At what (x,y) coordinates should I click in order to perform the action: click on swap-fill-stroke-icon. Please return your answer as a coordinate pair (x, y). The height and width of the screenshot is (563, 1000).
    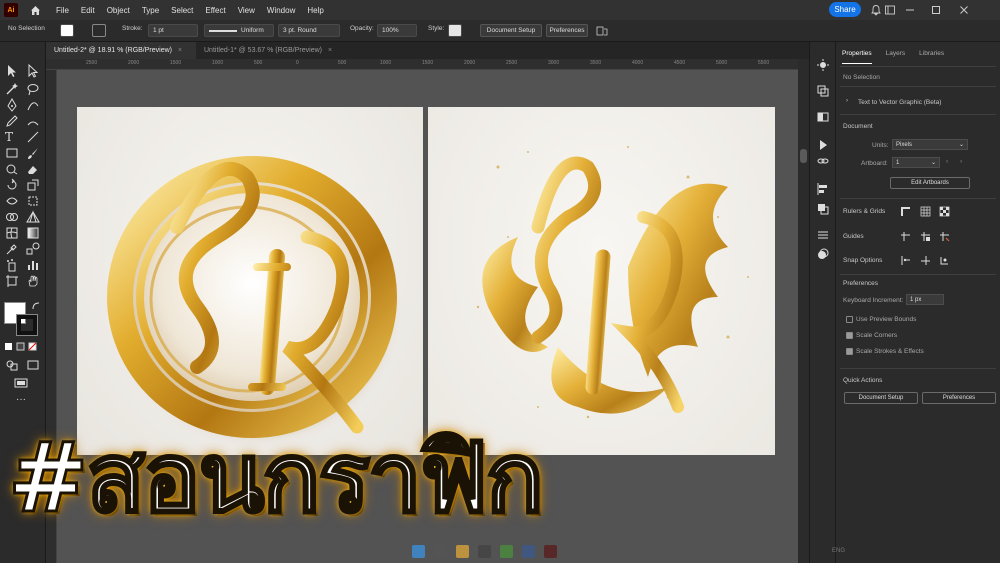
    Looking at the image, I should click on (36, 306).